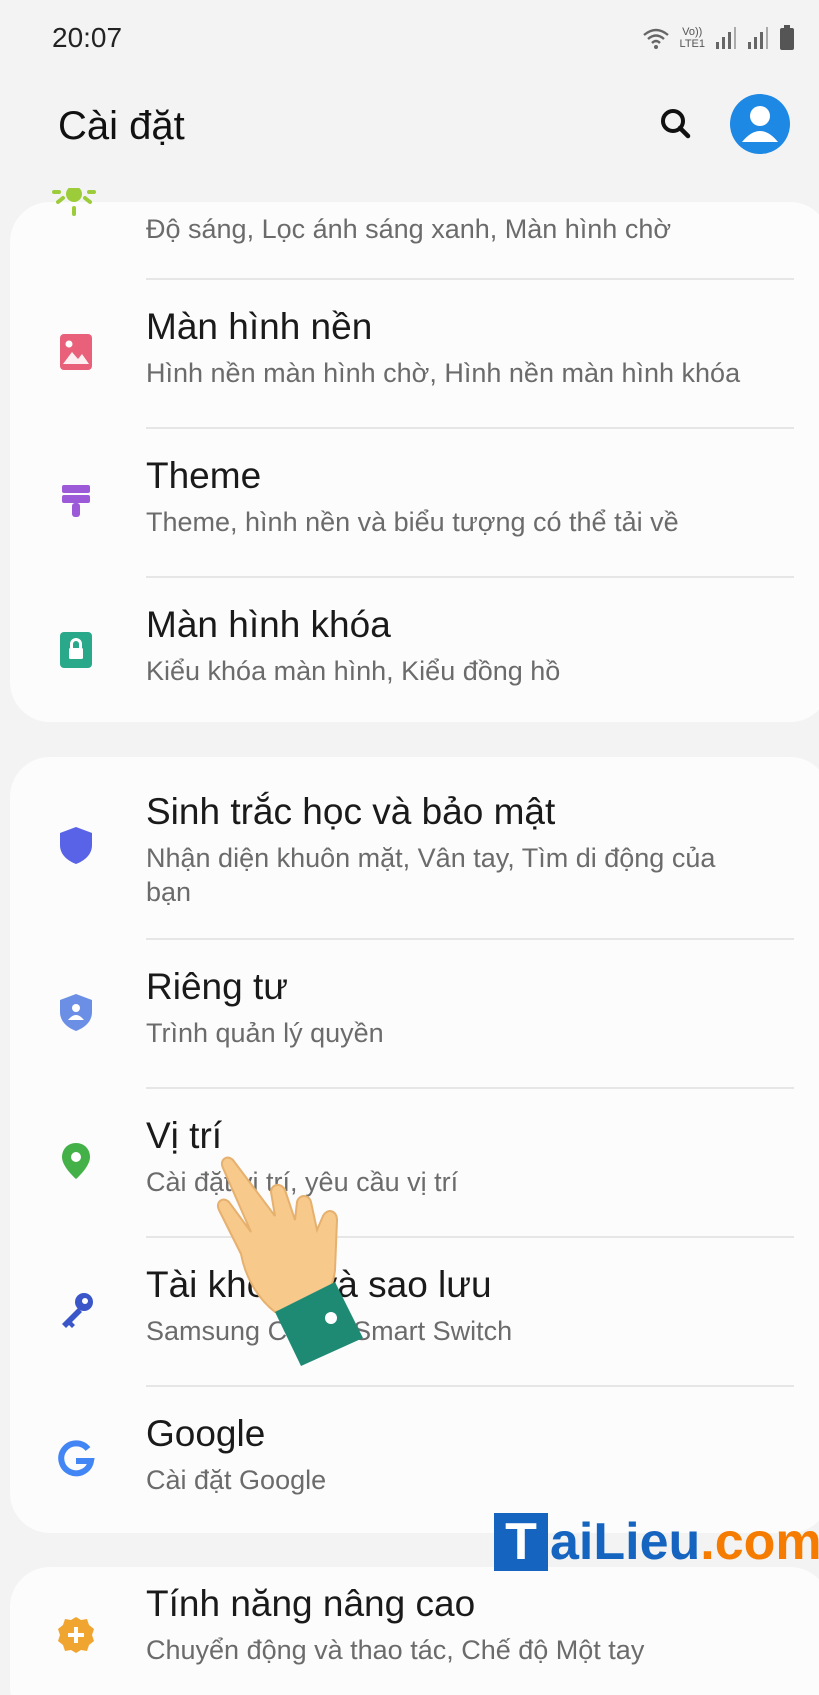 The image size is (819, 1695). What do you see at coordinates (726, 38) in the screenshot?
I see `signal-icon` at bounding box center [726, 38].